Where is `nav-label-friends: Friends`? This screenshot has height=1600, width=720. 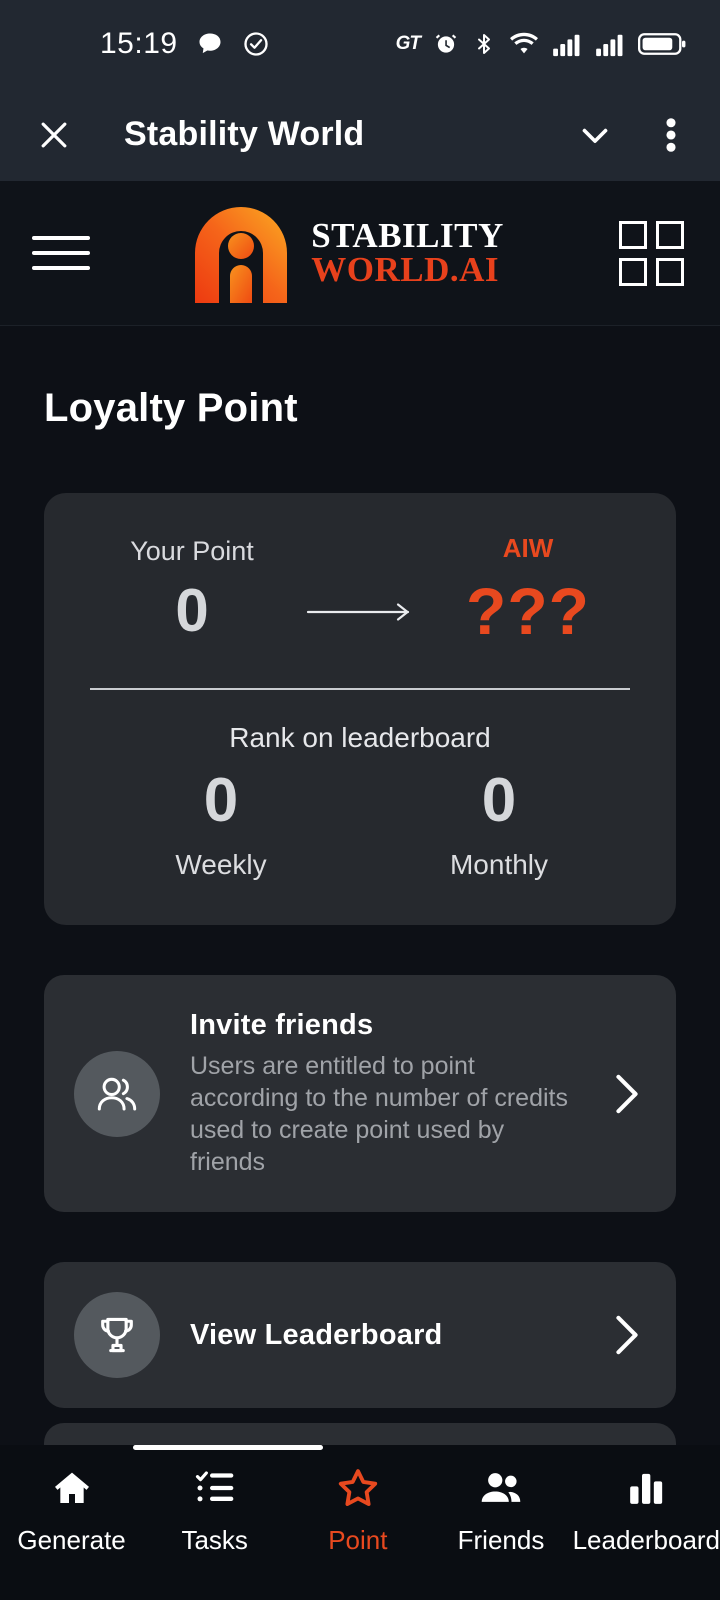
nav-label-friends: Friends is located at coordinates (501, 1540).